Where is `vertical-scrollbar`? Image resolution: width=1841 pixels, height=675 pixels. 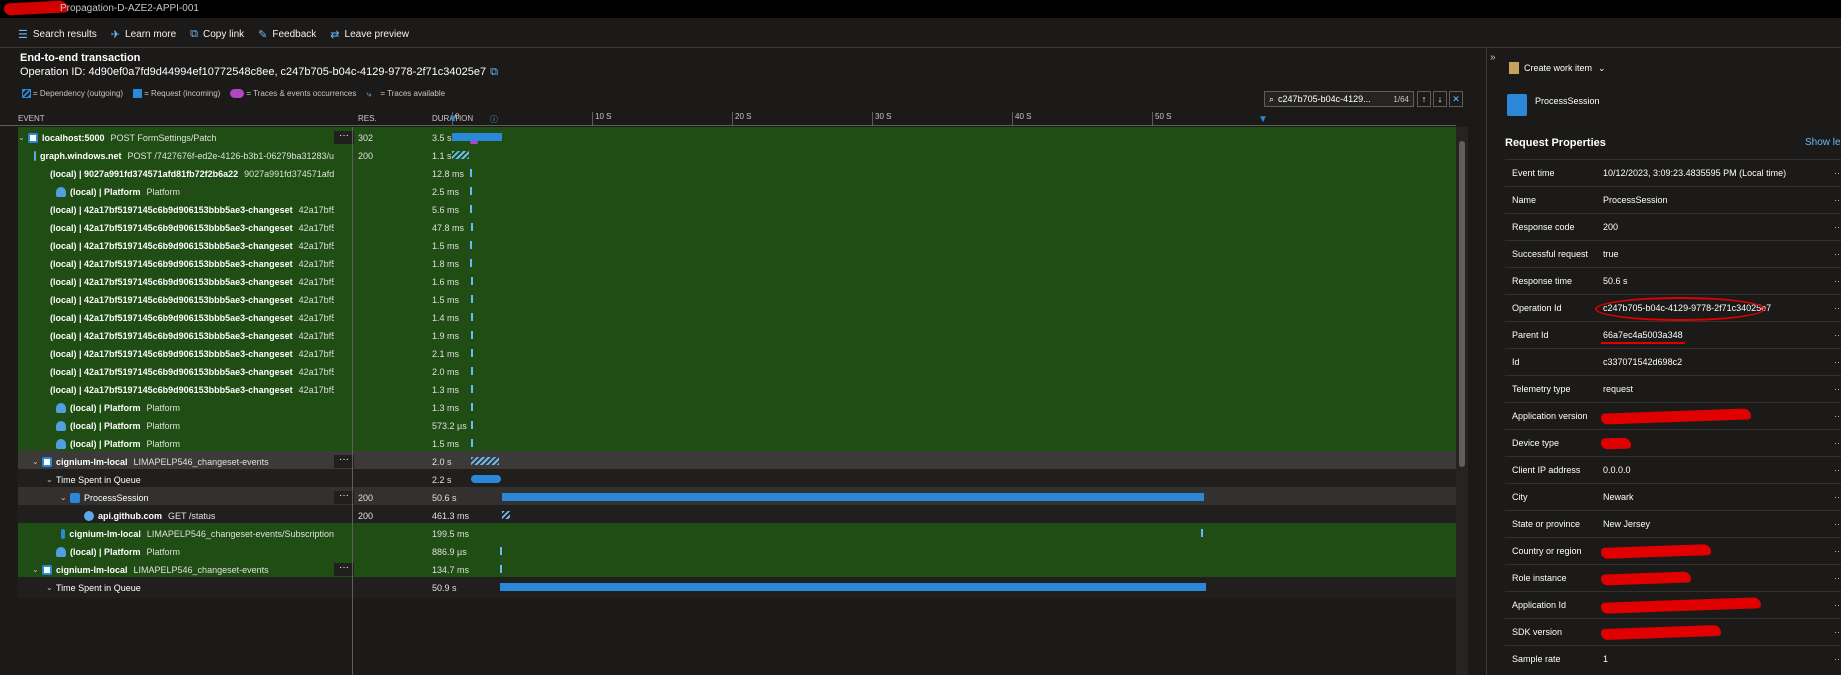
vertical-scrollbar is located at coordinates (1462, 401).